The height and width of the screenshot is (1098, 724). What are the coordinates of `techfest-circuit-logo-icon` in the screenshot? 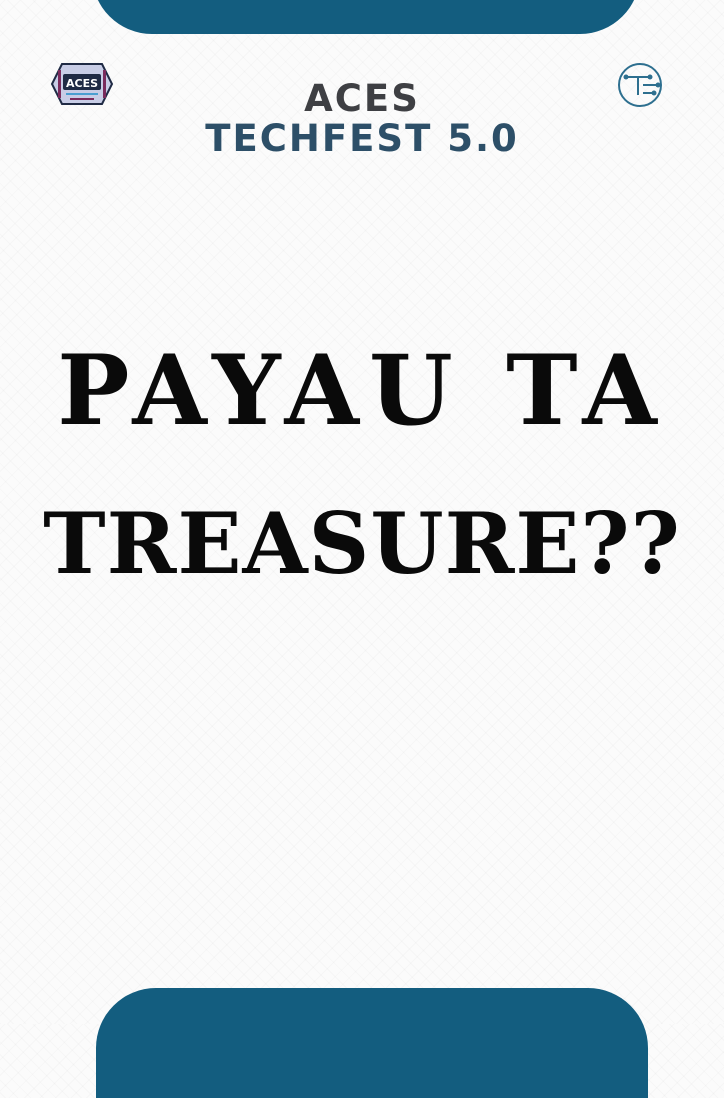 It's located at (640, 85).